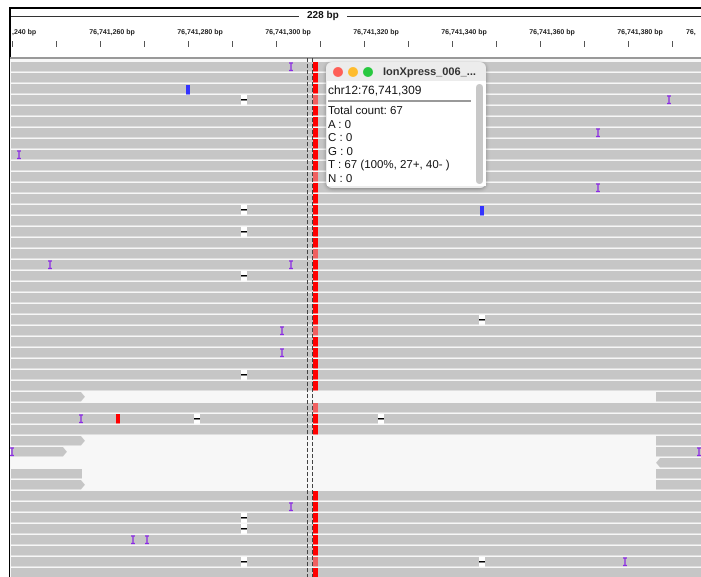 The height and width of the screenshot is (577, 701). Describe the element at coordinates (341, 152) in the screenshot. I see `count-text: G : 0` at that location.